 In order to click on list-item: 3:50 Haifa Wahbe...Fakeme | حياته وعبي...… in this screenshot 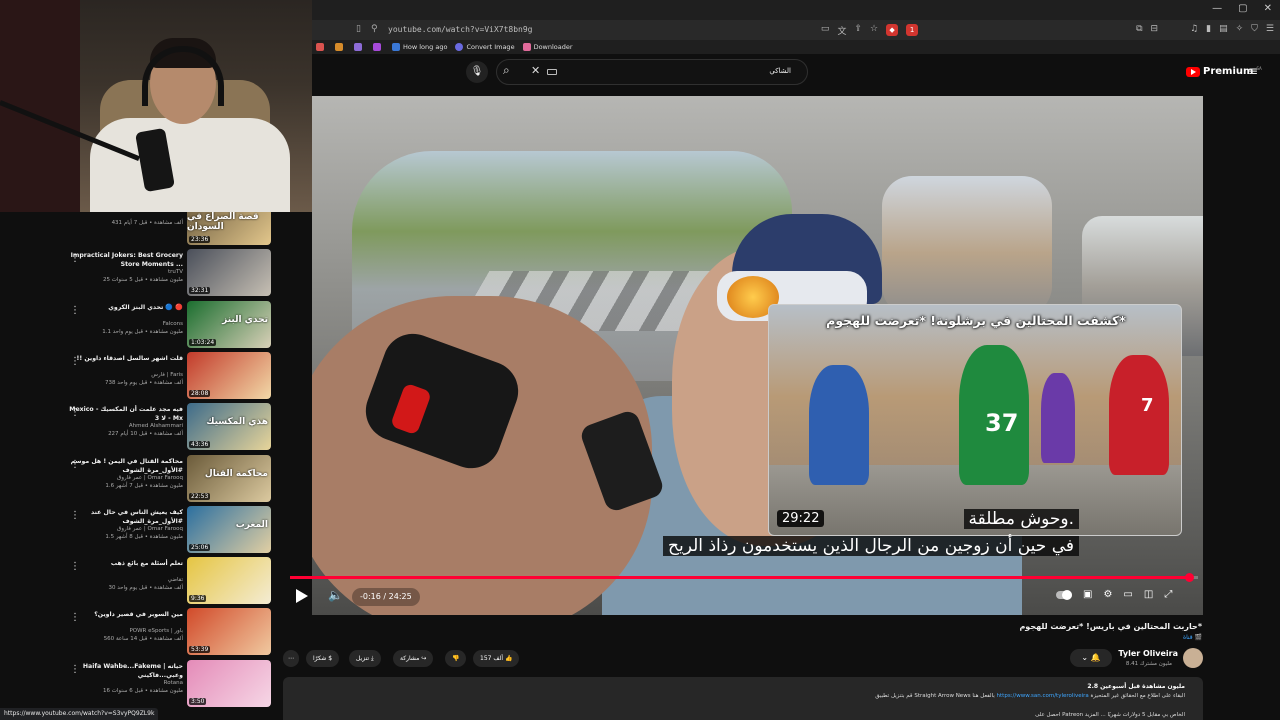, I will do `click(140, 684)`.